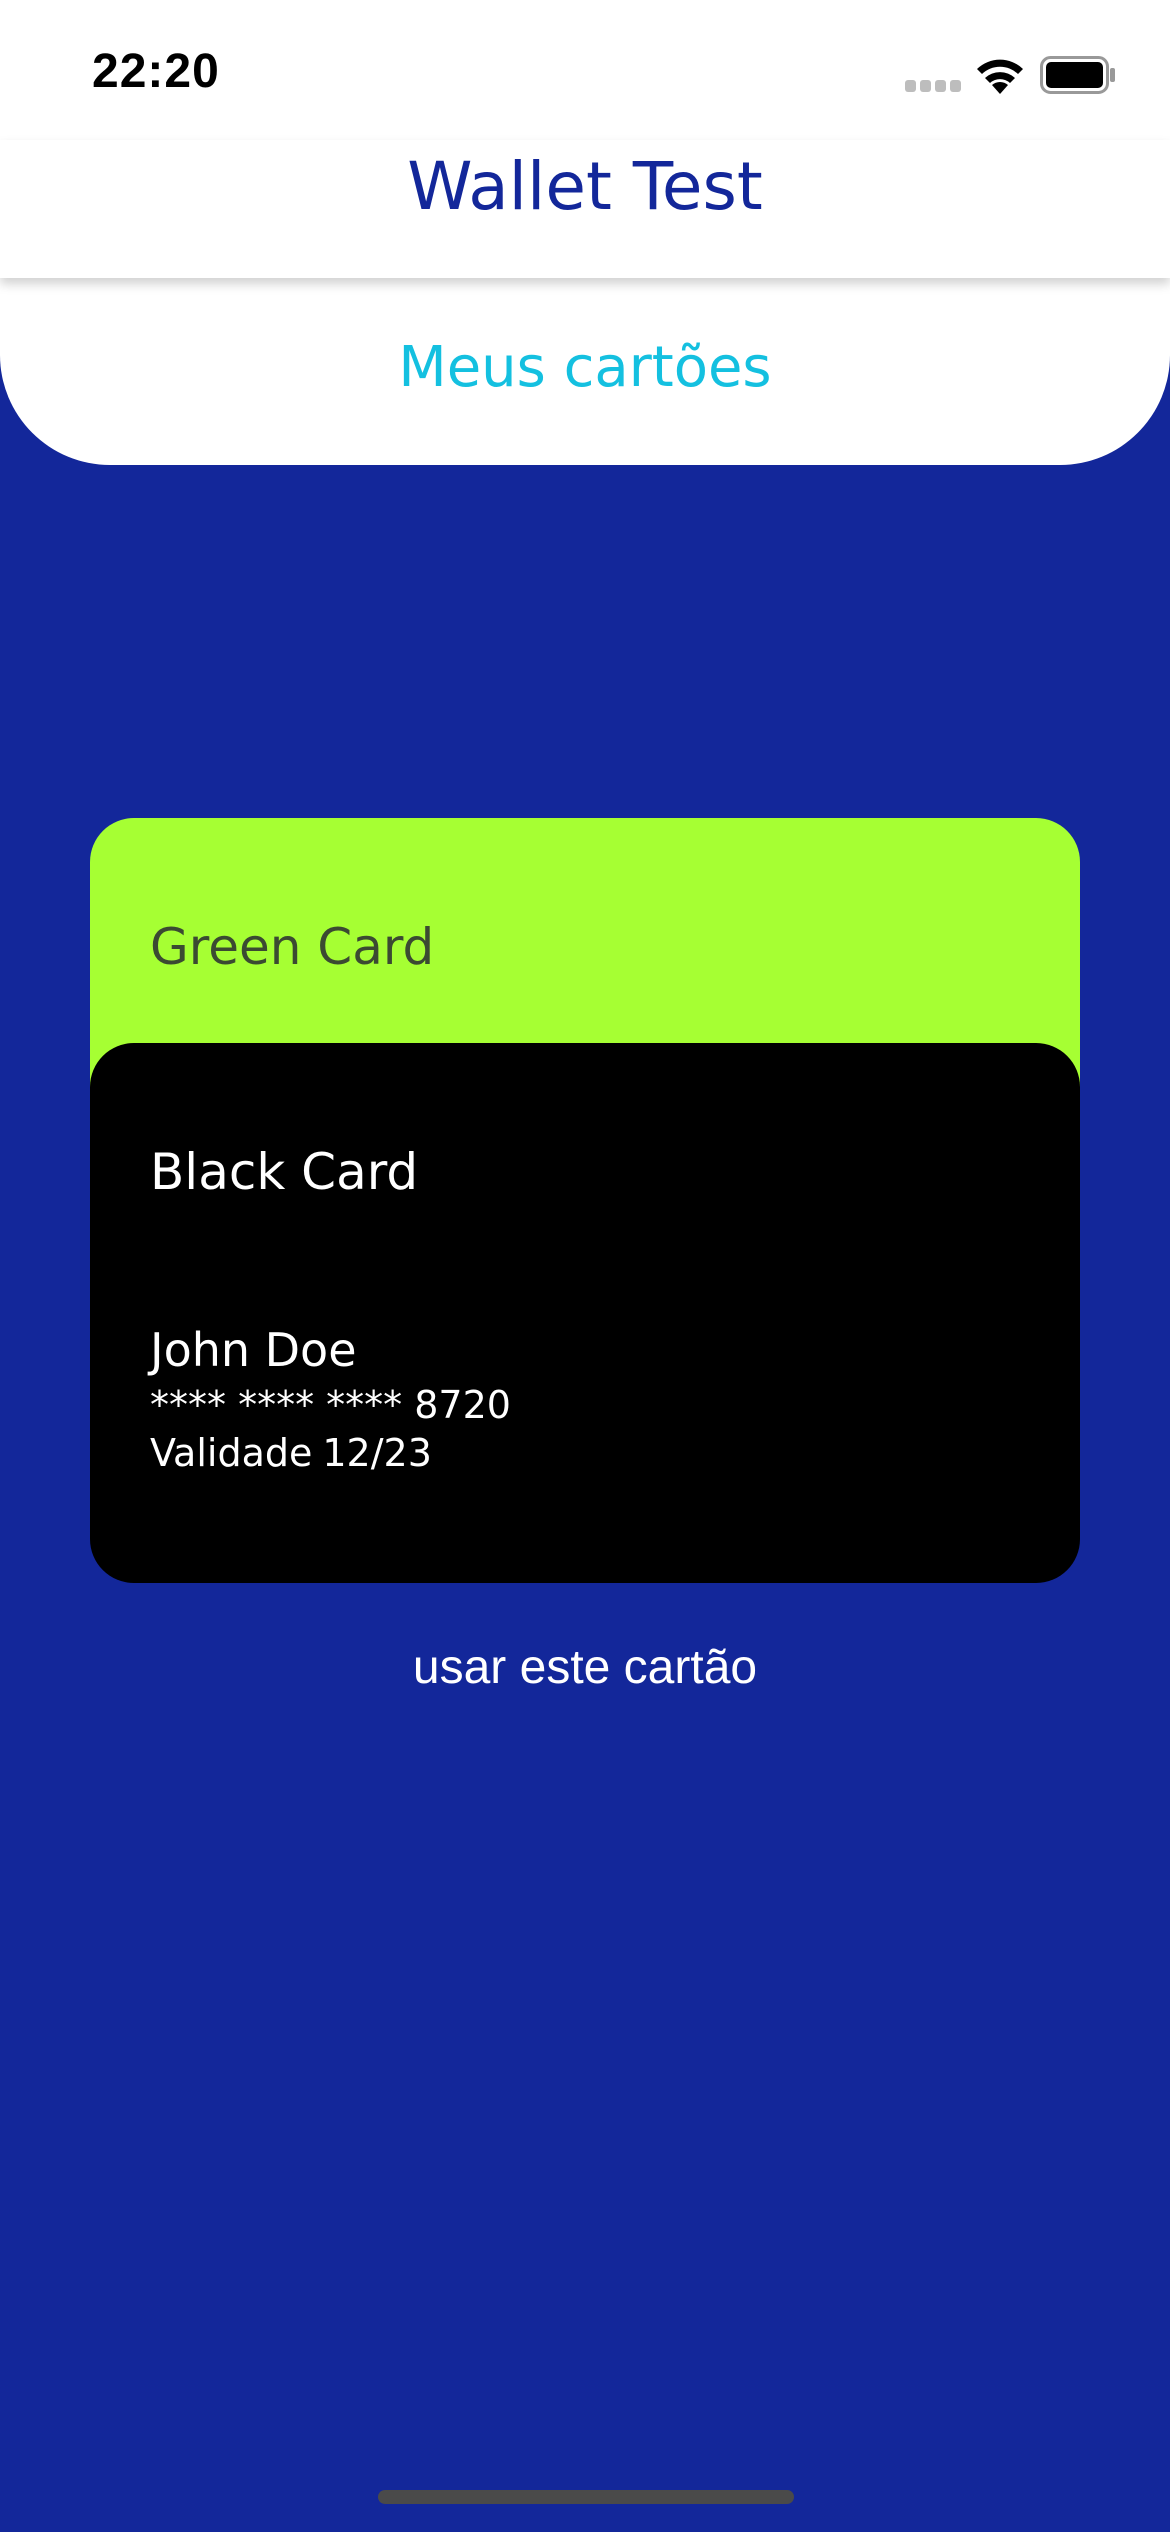  I want to click on validity-value: 12/23, so click(377, 1453).